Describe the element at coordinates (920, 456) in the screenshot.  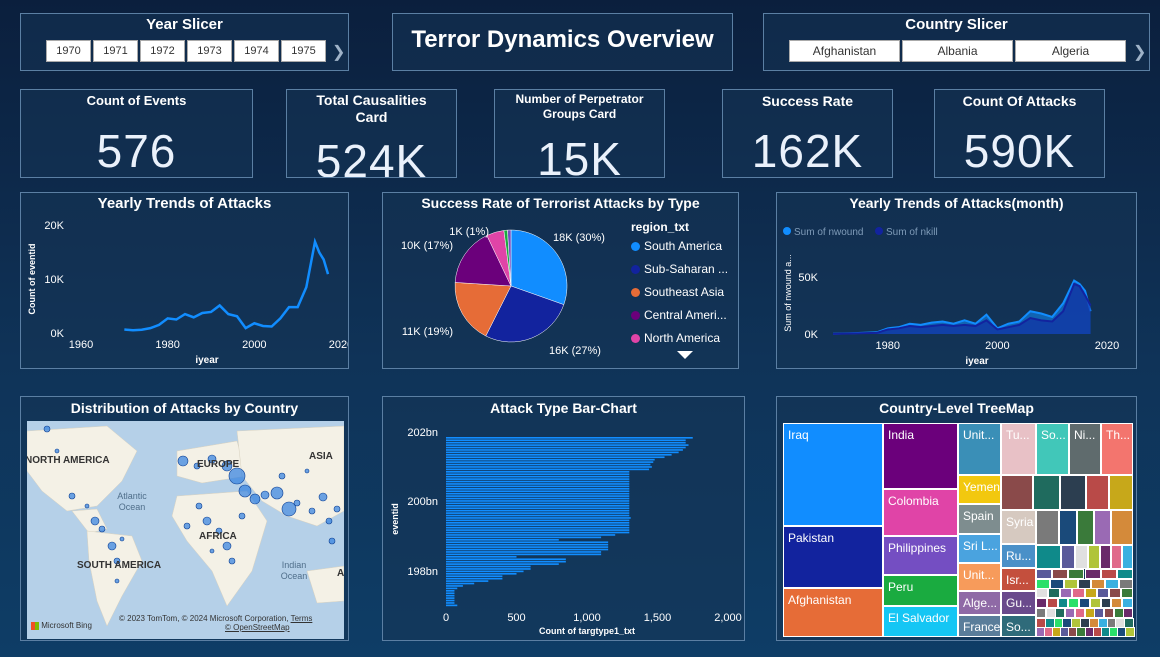
I see `treemap-cell: India` at that location.